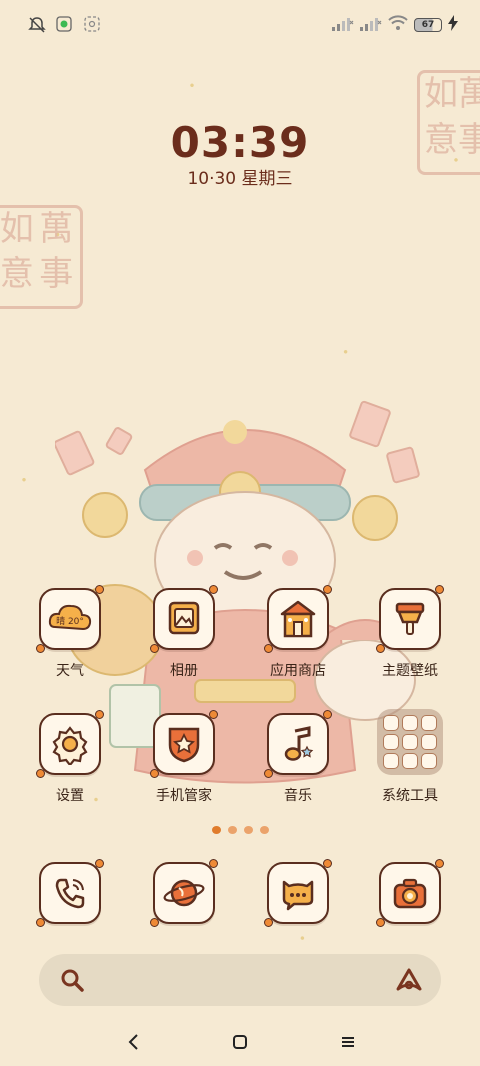 The image size is (480, 1066). Describe the element at coordinates (410, 671) in the screenshot. I see `app-label: 主题壁纸` at that location.